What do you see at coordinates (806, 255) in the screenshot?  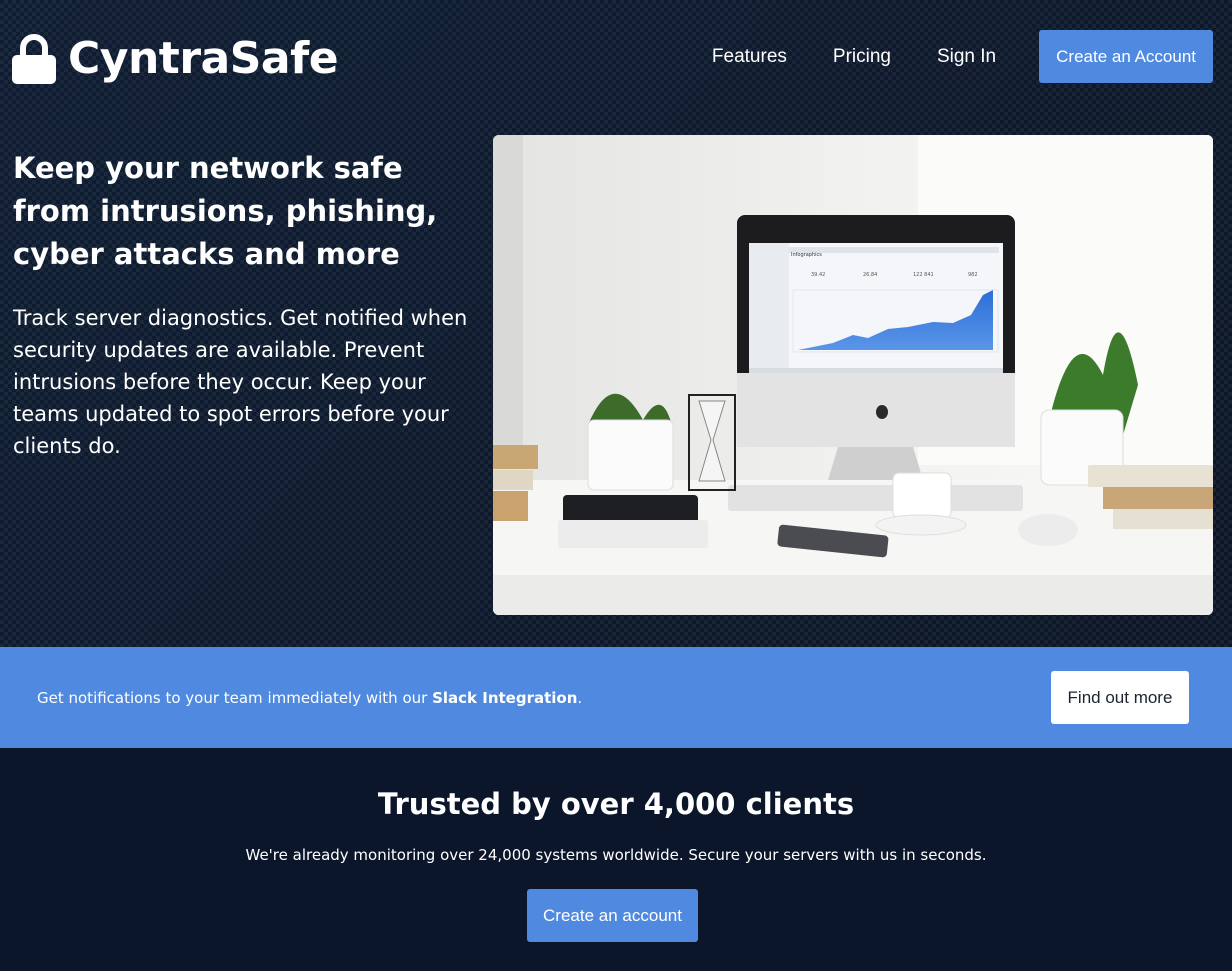 I see `screen-title: Infographics` at bounding box center [806, 255].